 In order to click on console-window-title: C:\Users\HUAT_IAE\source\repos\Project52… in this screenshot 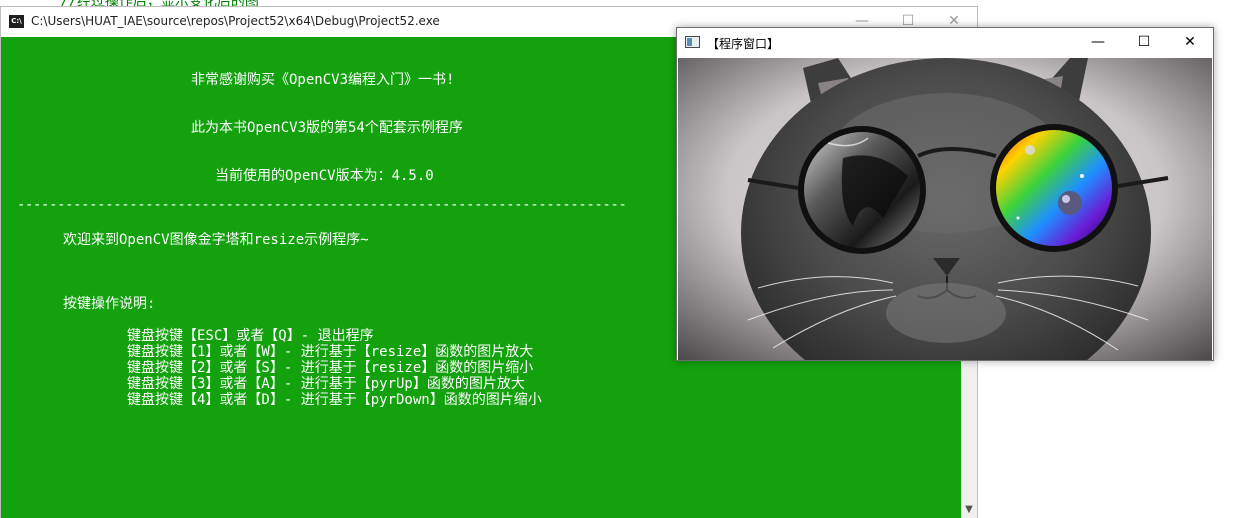, I will do `click(235, 21)`.